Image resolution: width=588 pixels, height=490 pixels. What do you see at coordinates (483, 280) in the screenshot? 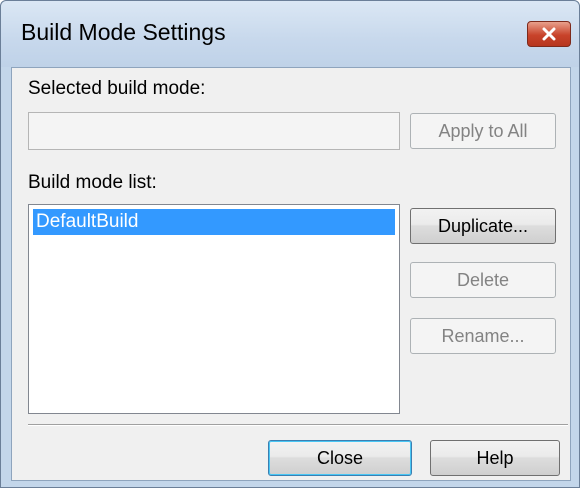
I see `delete-button: Delete` at bounding box center [483, 280].